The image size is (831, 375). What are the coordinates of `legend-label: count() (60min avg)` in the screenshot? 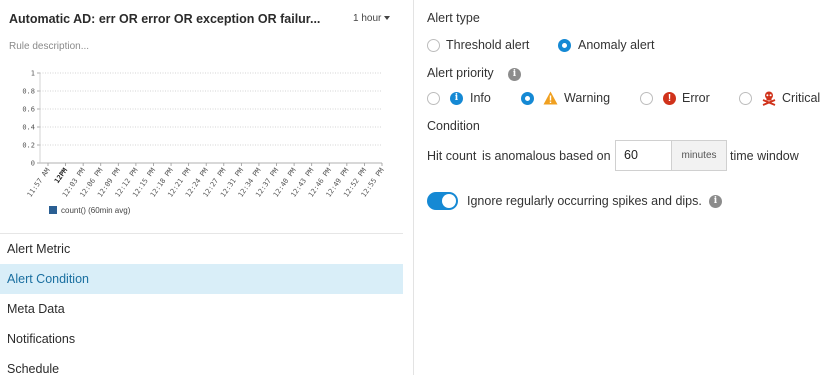 It's located at (96, 210).